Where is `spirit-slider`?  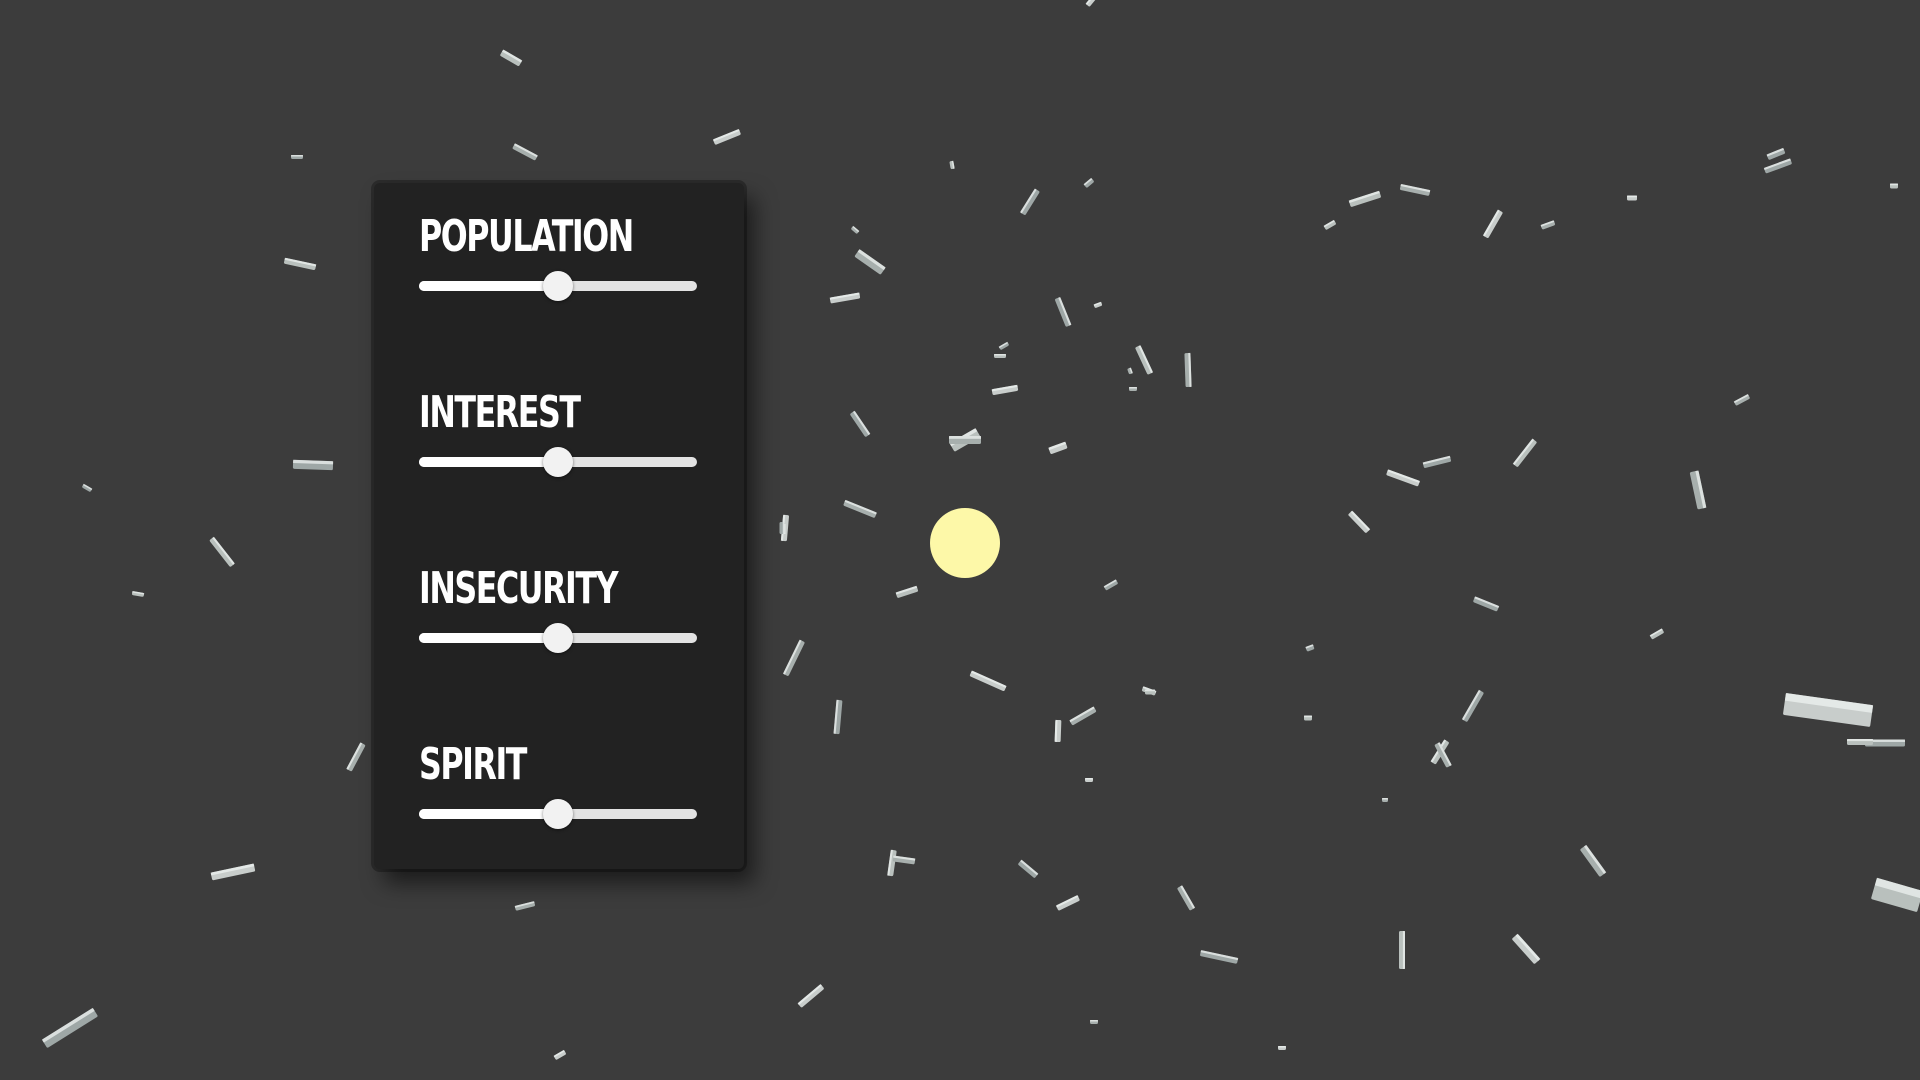 spirit-slider is located at coordinates (558, 814).